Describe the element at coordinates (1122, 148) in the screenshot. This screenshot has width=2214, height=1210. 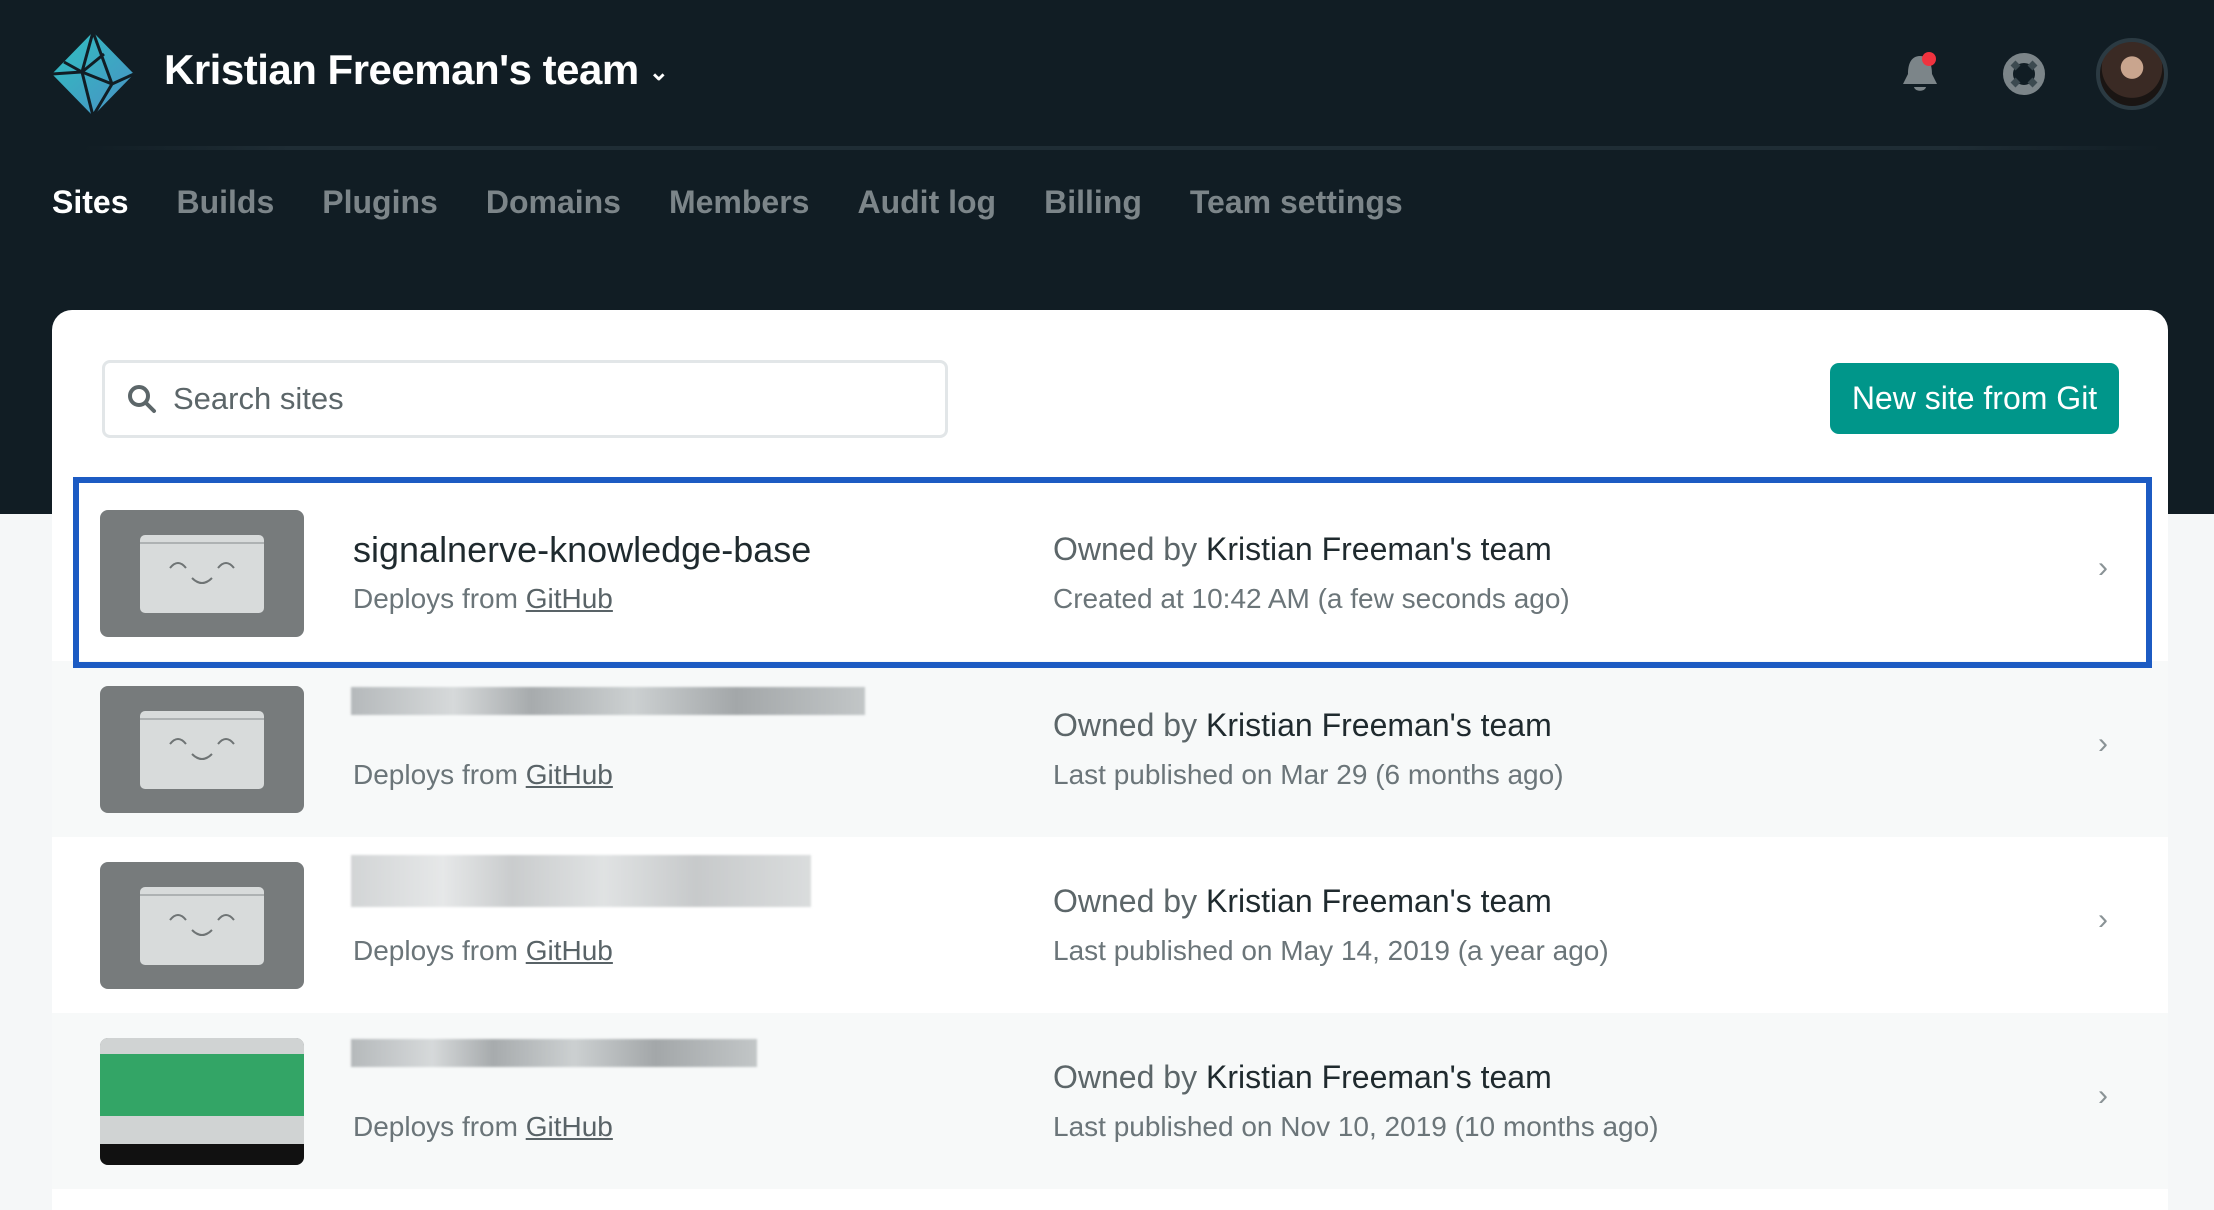
I see `header-divider` at that location.